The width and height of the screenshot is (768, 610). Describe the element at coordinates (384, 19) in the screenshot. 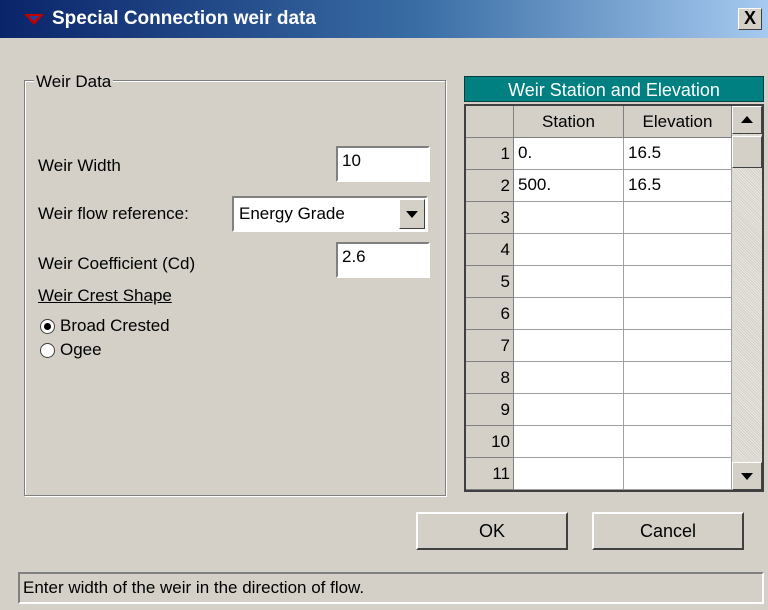

I see `title-bar: Special Connection weir data X` at that location.